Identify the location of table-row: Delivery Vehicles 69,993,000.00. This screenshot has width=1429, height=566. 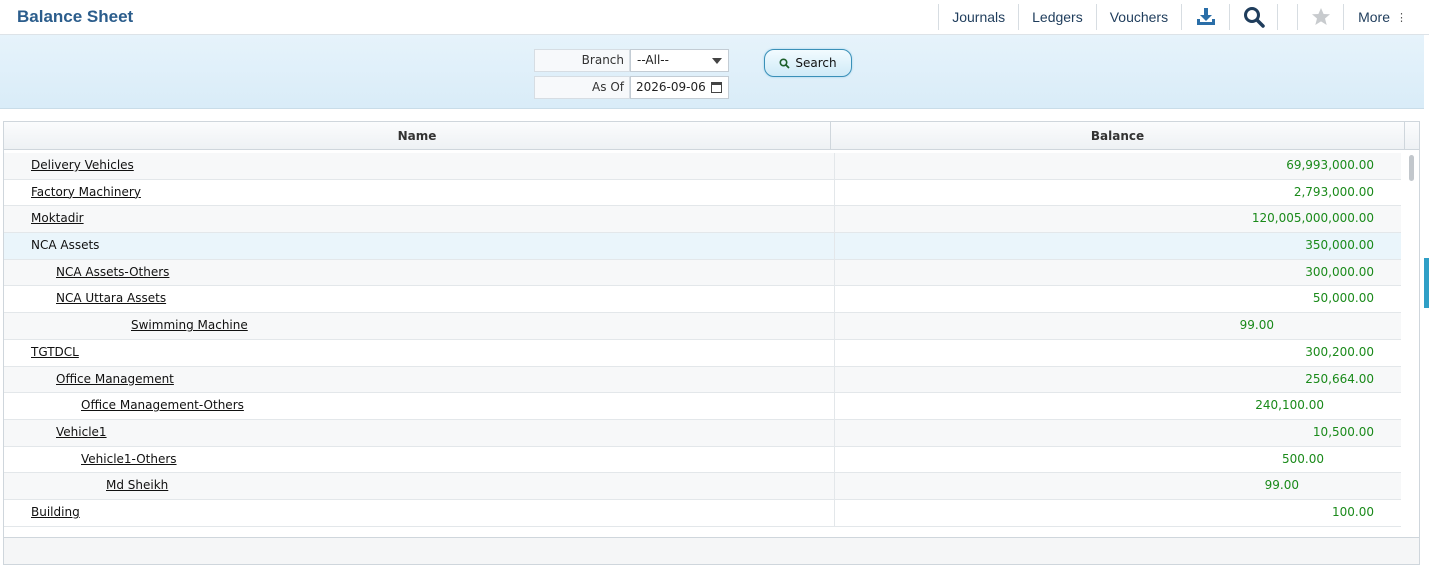
(702, 166).